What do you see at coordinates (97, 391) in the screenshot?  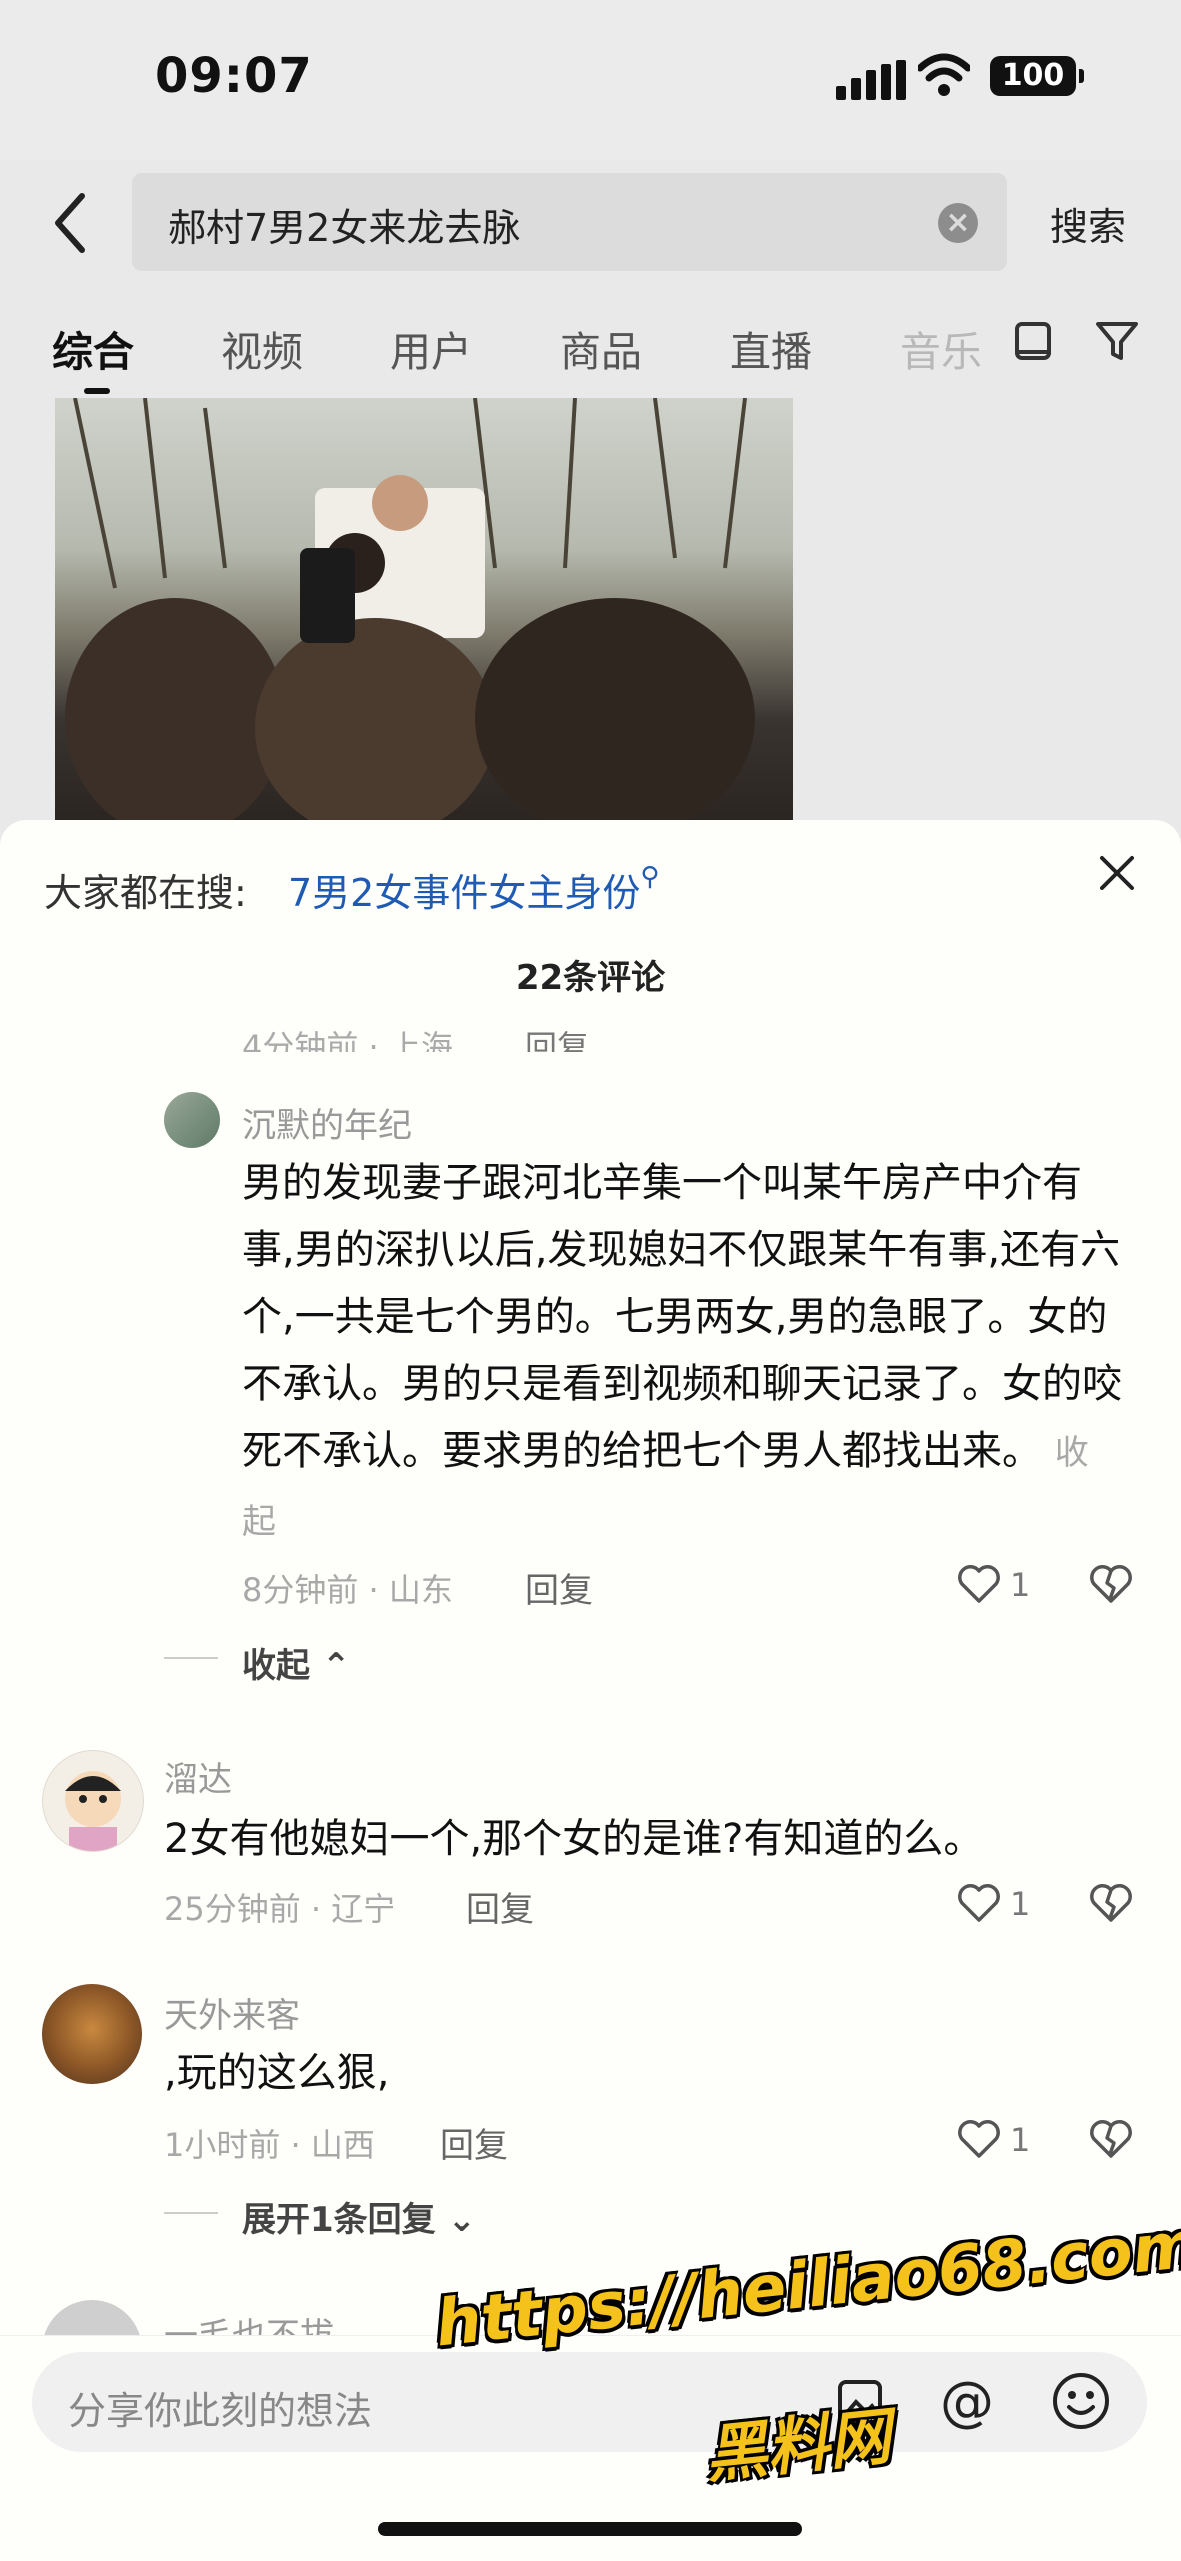 I see `active-tab-indicator` at bounding box center [97, 391].